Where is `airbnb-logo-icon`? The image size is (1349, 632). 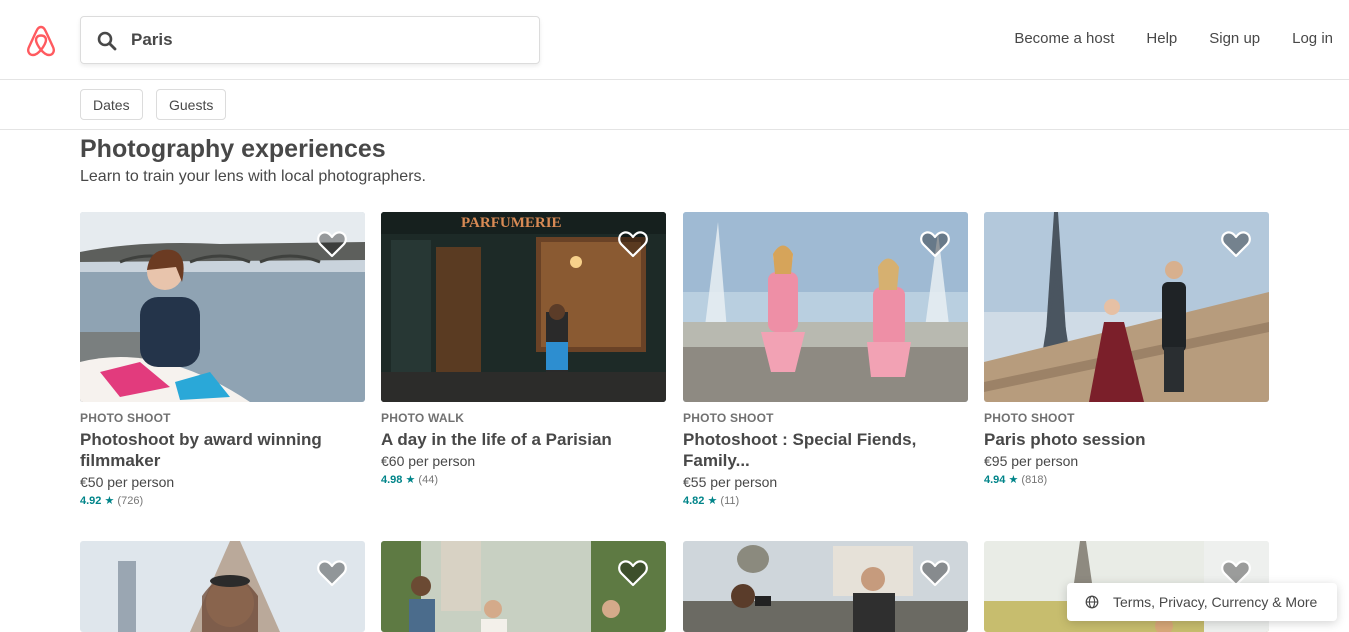 airbnb-logo-icon is located at coordinates (41, 41).